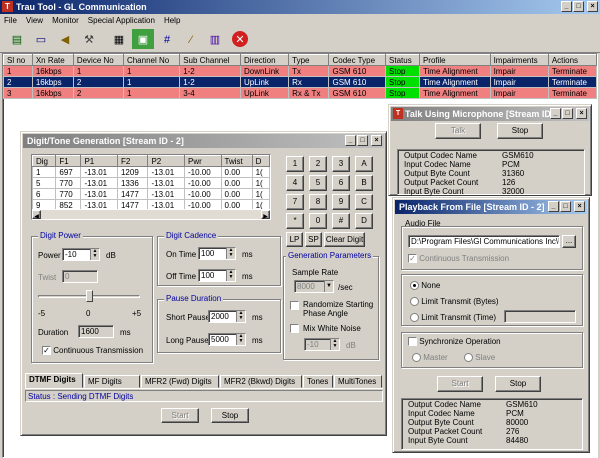 This screenshot has height=458, width=600. What do you see at coordinates (454, 60) in the screenshot?
I see `column-header: Profile` at bounding box center [454, 60].